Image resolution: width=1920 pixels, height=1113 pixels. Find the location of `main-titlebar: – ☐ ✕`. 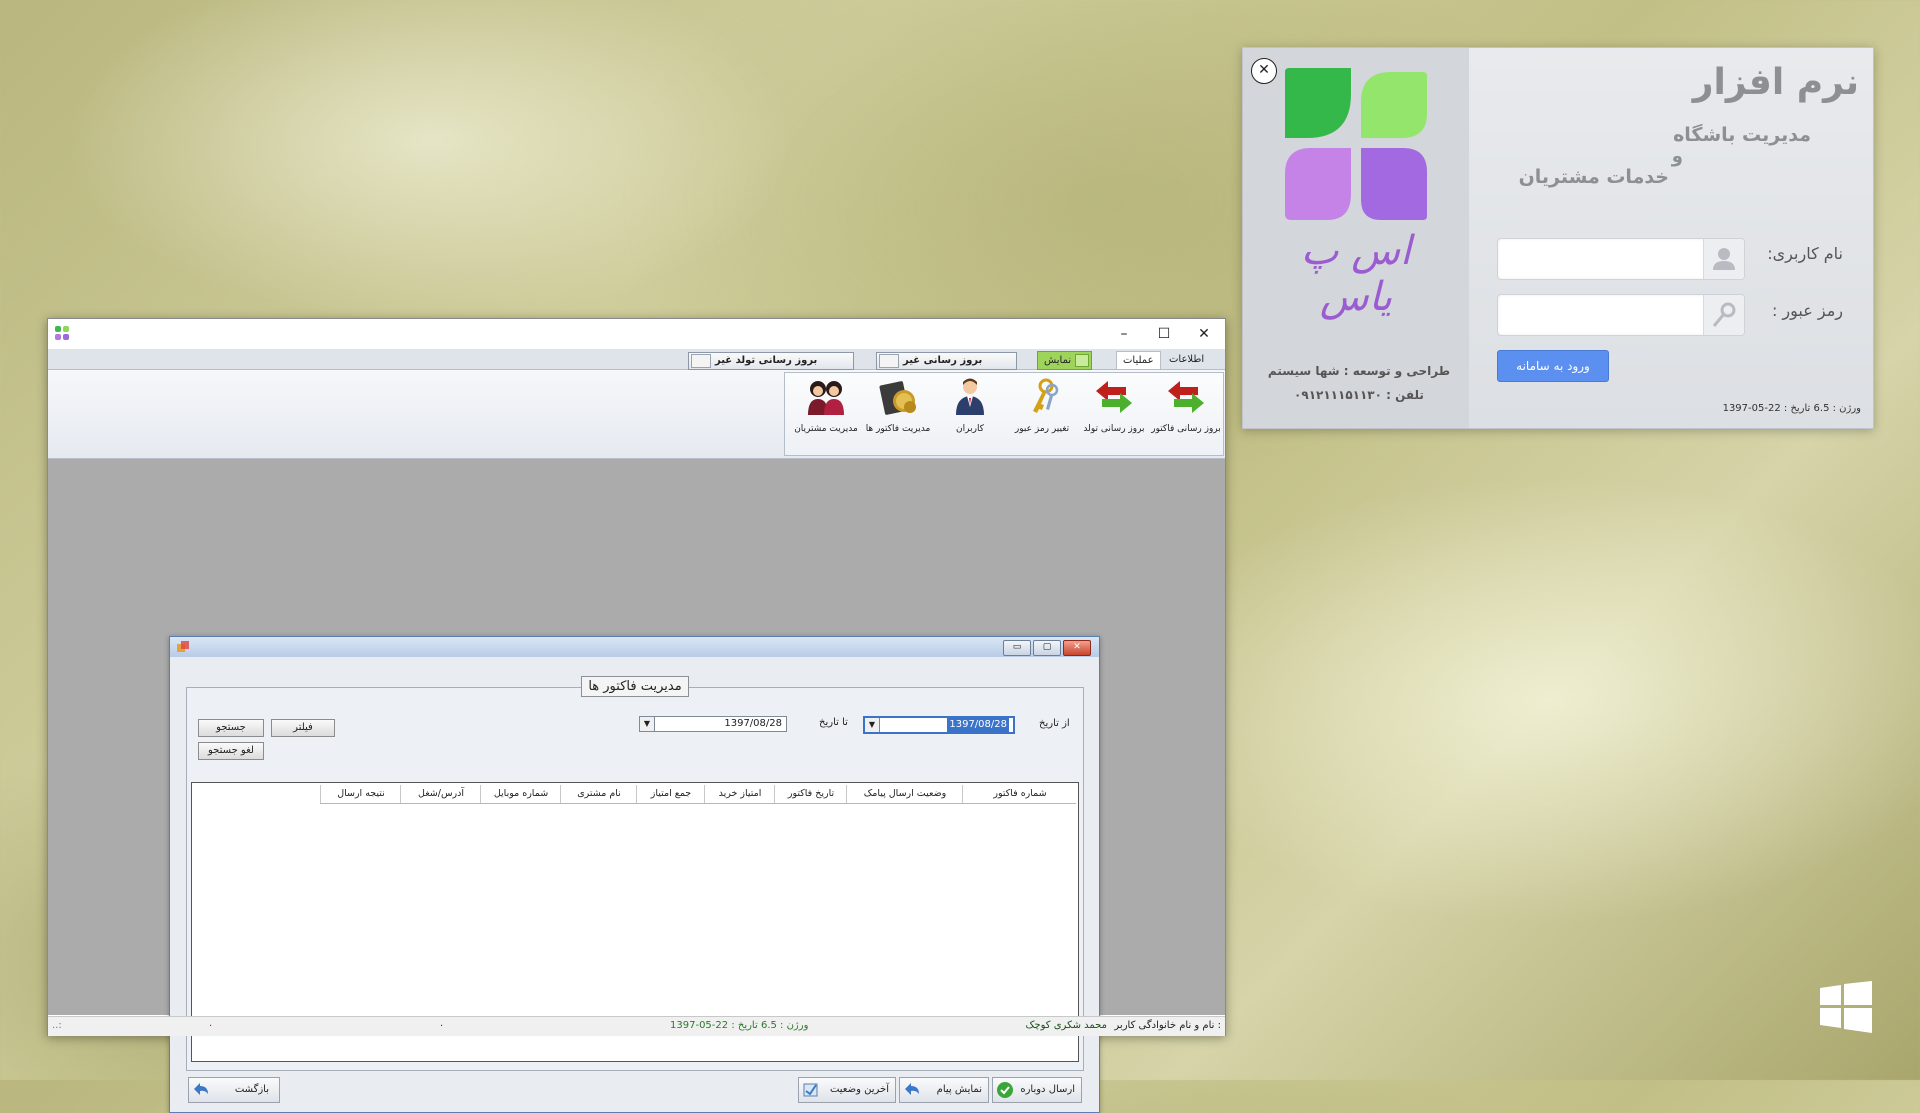

main-titlebar: – ☐ ✕ is located at coordinates (636, 334).